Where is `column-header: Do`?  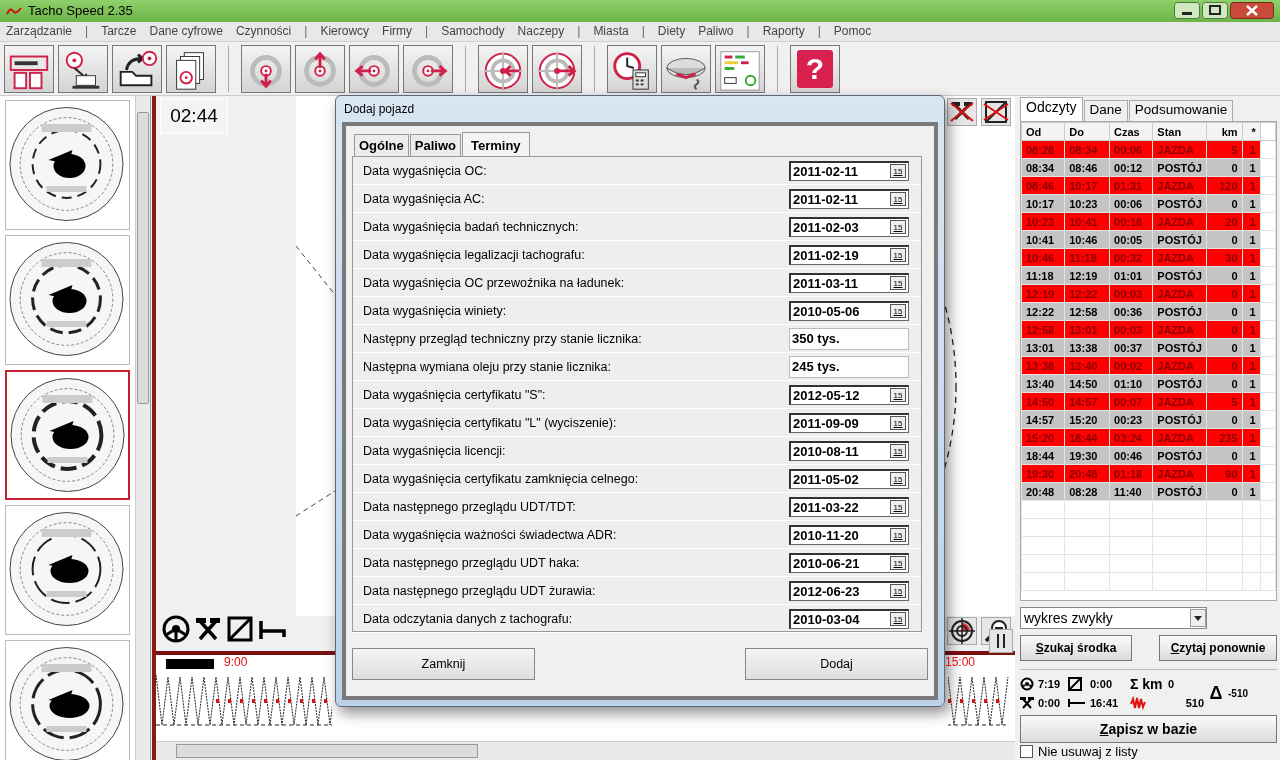 column-header: Do is located at coordinates (1087, 131).